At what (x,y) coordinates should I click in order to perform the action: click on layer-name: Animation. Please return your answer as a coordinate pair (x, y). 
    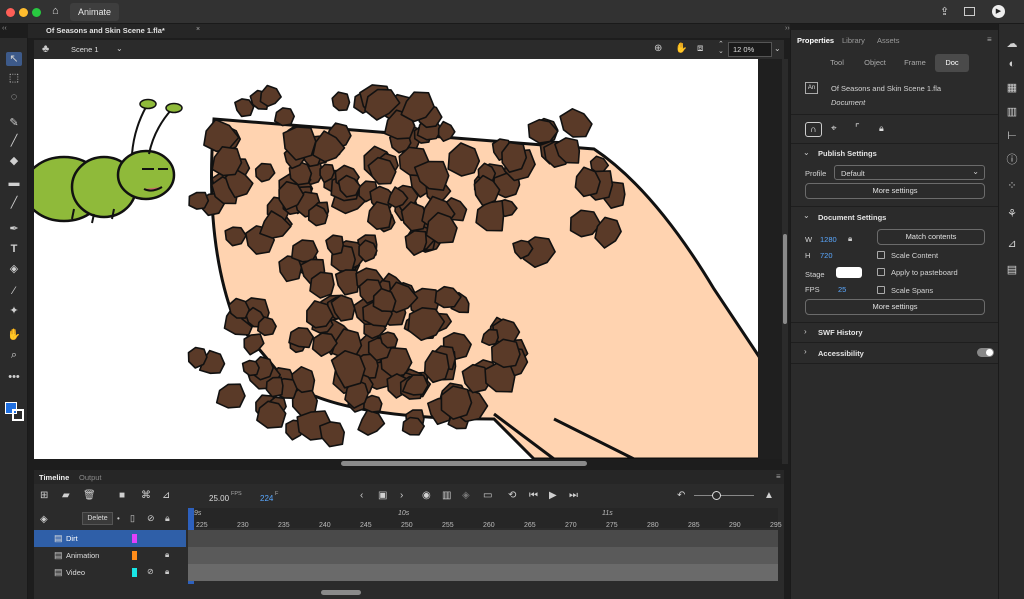
    Looking at the image, I should click on (82, 555).